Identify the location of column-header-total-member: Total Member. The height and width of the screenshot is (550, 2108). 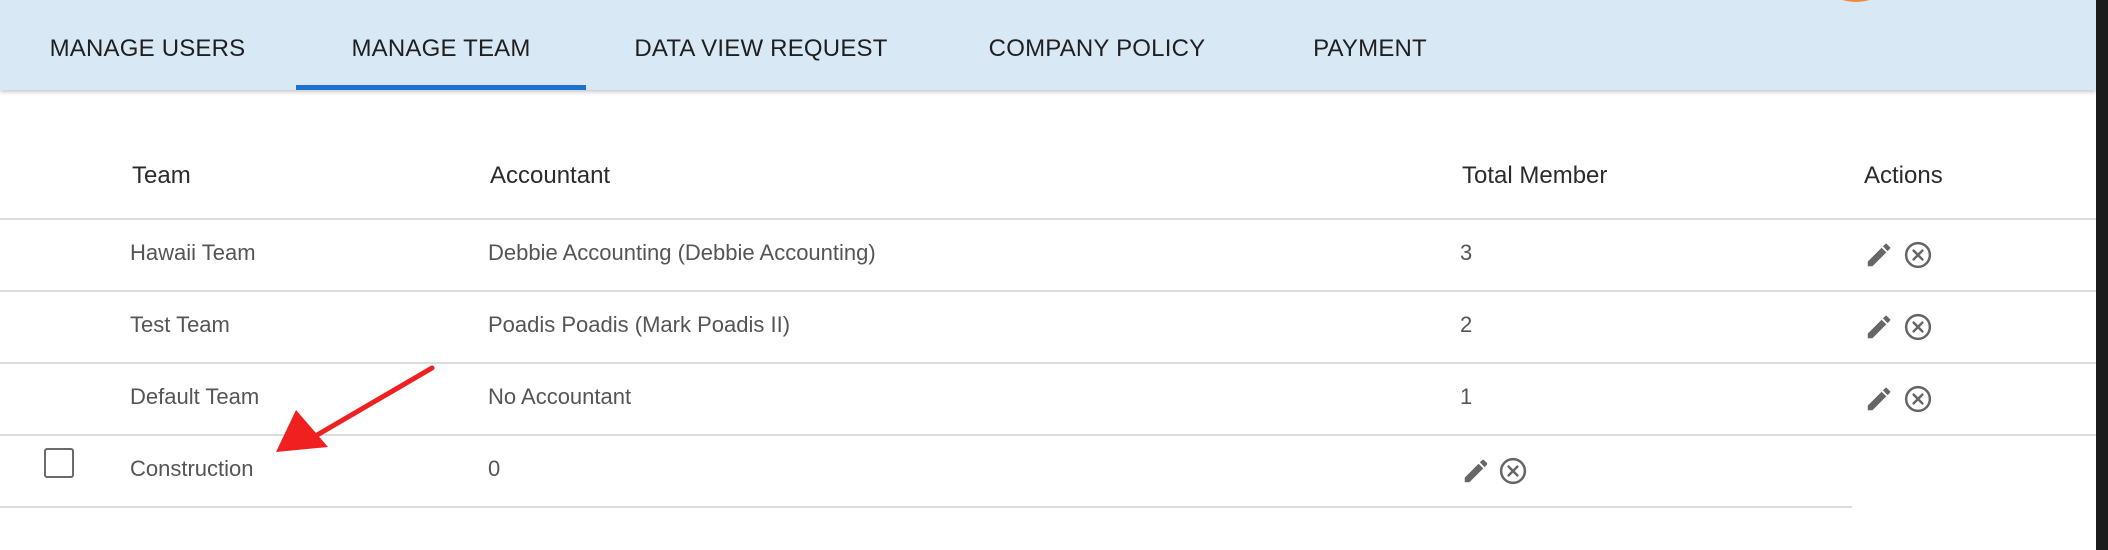
(1534, 176).